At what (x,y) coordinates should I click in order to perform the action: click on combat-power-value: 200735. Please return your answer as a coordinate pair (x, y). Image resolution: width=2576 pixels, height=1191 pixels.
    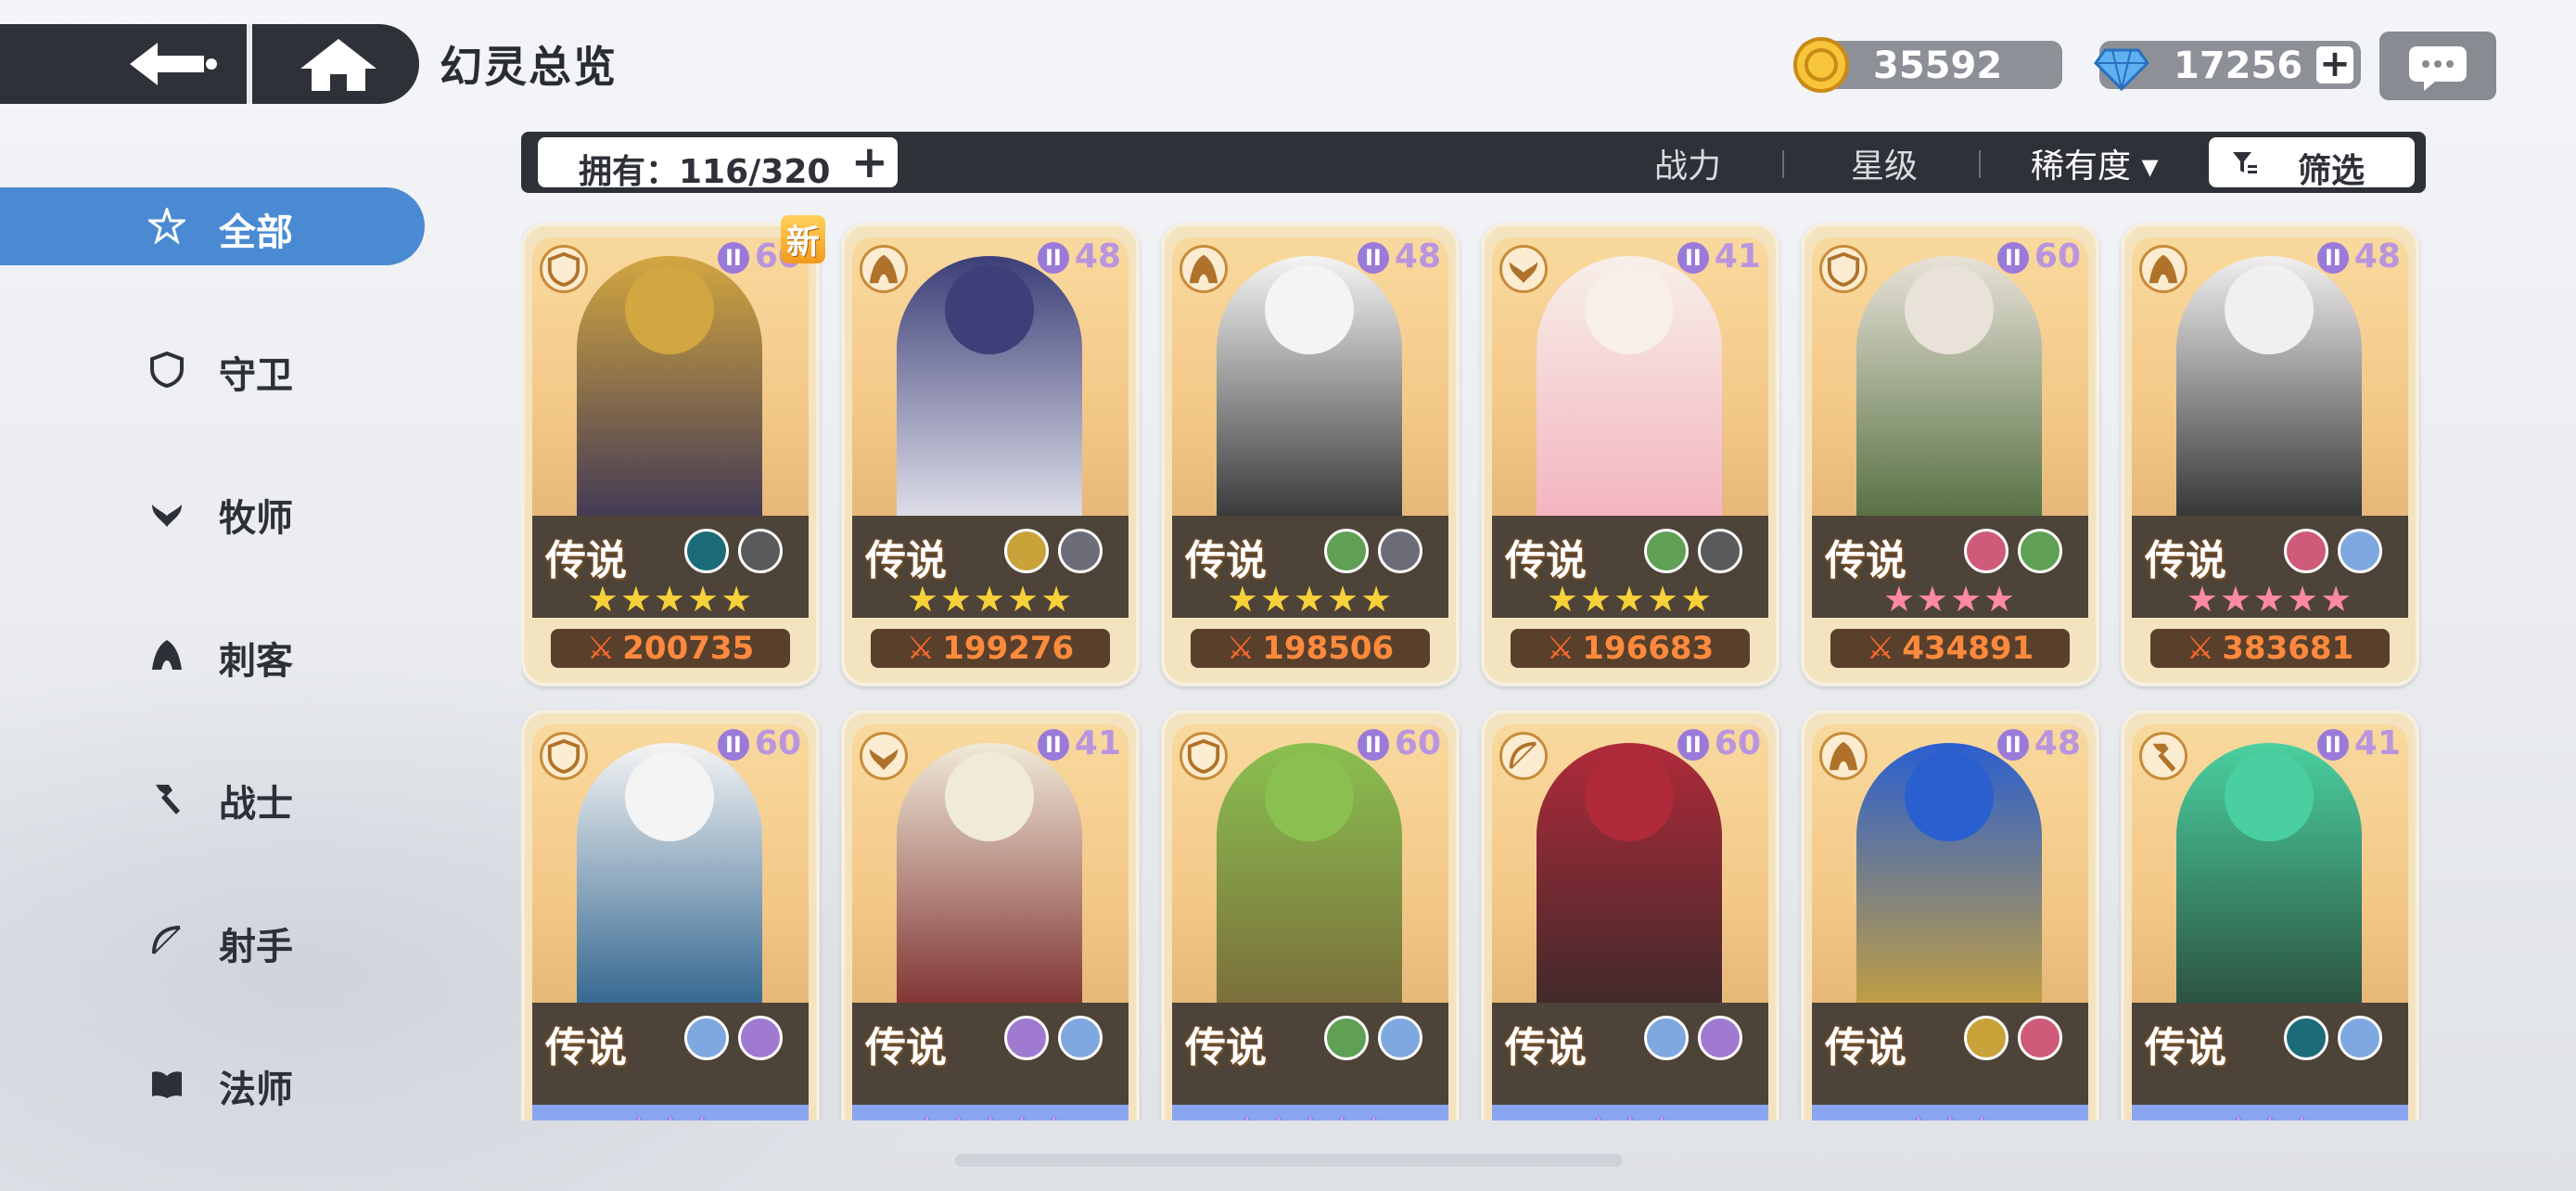
    Looking at the image, I should click on (689, 649).